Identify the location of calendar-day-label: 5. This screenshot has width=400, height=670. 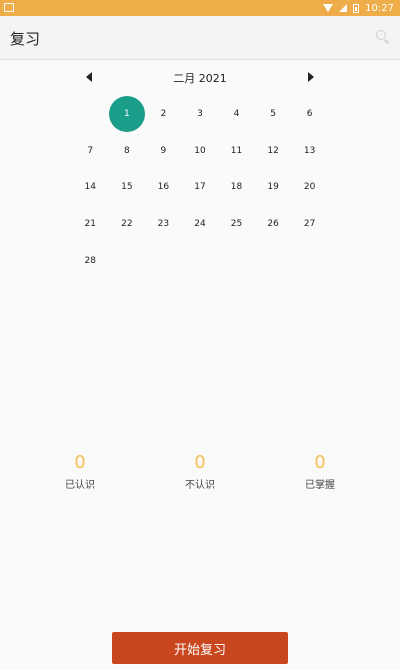
(273, 114).